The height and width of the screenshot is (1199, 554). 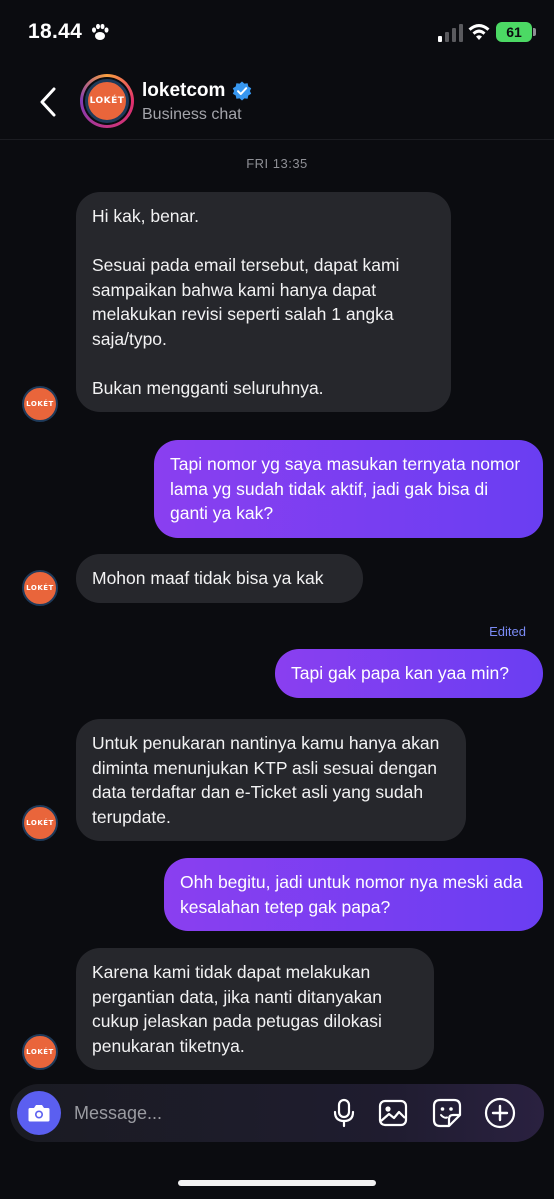 I want to click on battery-indicator: 61, so click(x=516, y=32).